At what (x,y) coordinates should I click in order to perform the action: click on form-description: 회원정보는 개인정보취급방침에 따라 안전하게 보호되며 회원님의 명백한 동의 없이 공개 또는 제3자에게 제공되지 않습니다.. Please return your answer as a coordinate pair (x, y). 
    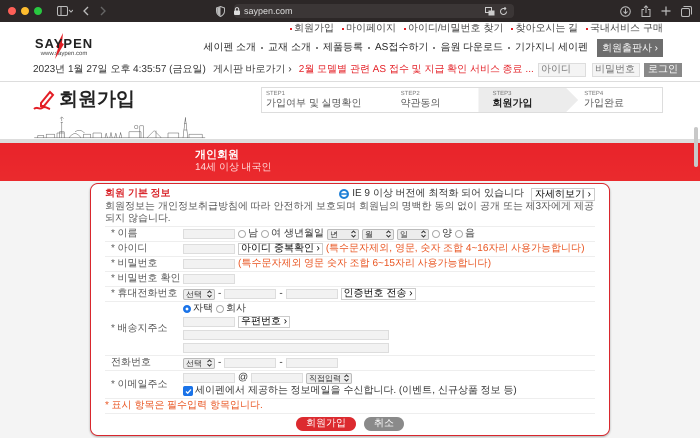
    Looking at the image, I should click on (350, 214).